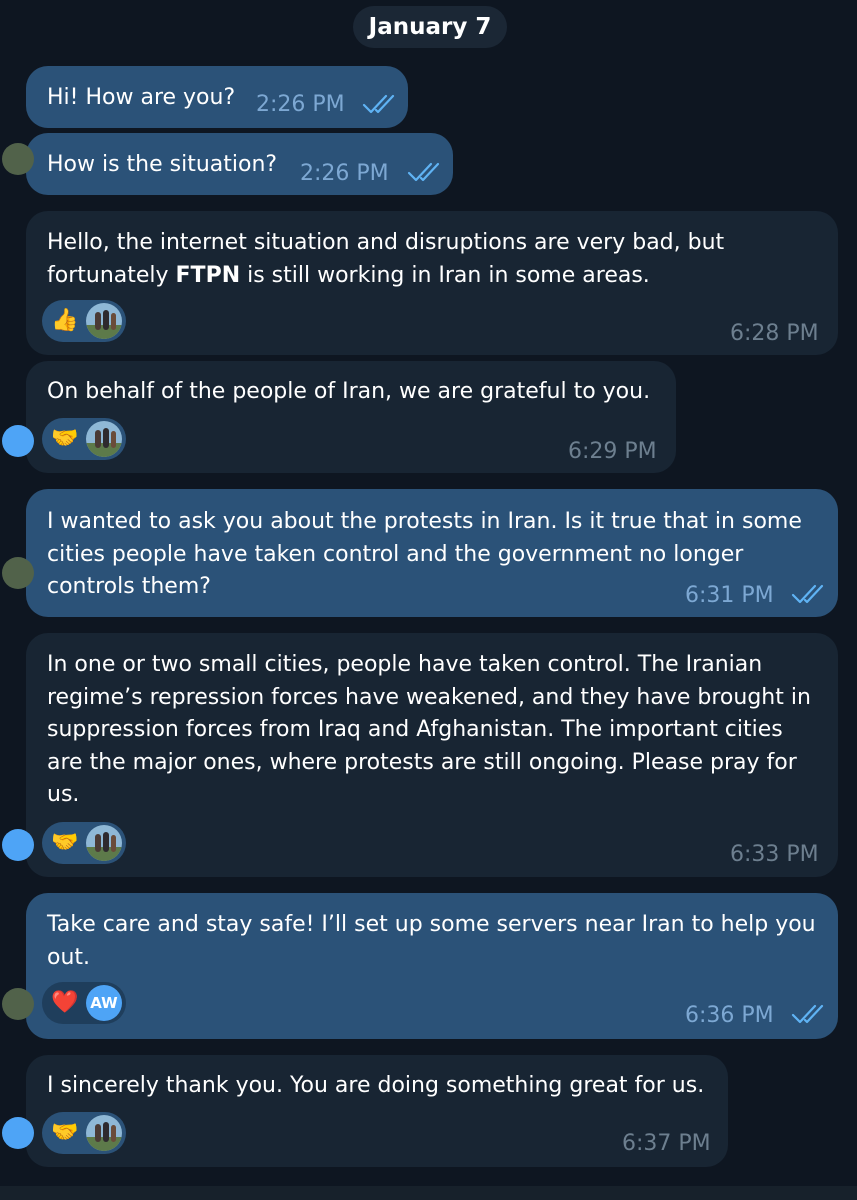  Describe the element at coordinates (227, 164) in the screenshot. I see `outgoing-message: How is the situation? 2:26 PM` at that location.